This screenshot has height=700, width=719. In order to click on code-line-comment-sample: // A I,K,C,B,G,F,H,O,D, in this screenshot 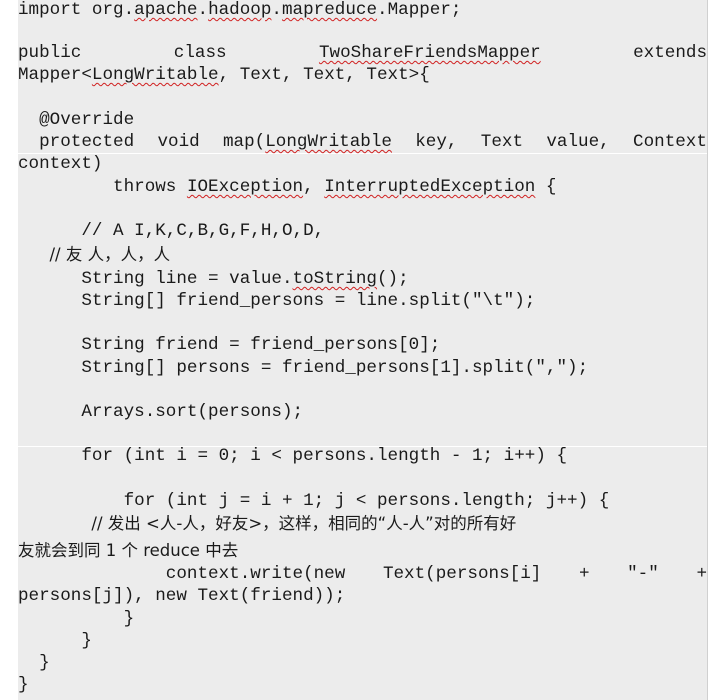, I will do `click(171, 231)`.